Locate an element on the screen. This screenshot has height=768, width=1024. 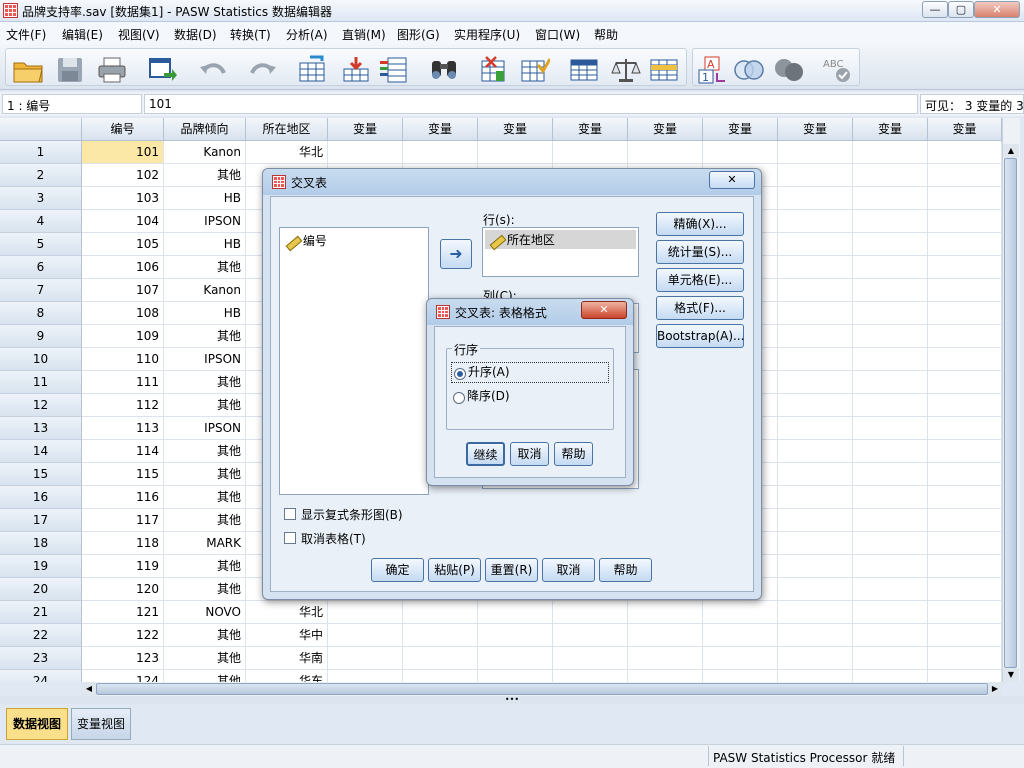
row-number: 10 is located at coordinates (41, 359).